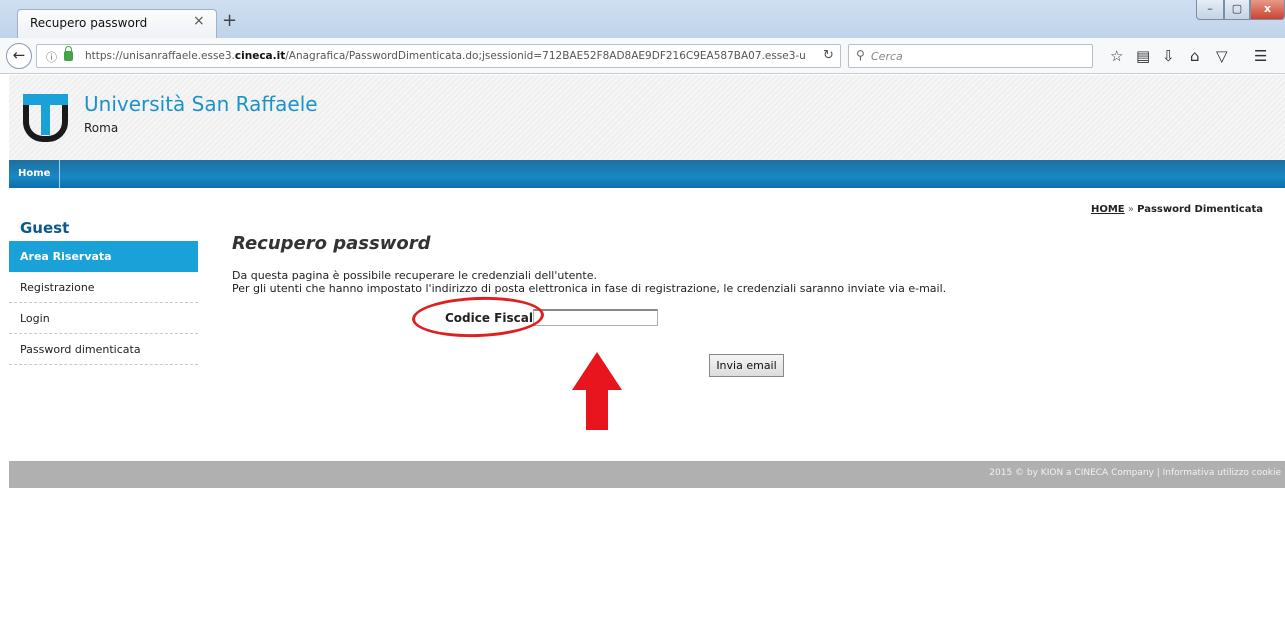 This screenshot has width=1285, height=625. I want to click on university-name: Università San Raffaele, so click(201, 104).